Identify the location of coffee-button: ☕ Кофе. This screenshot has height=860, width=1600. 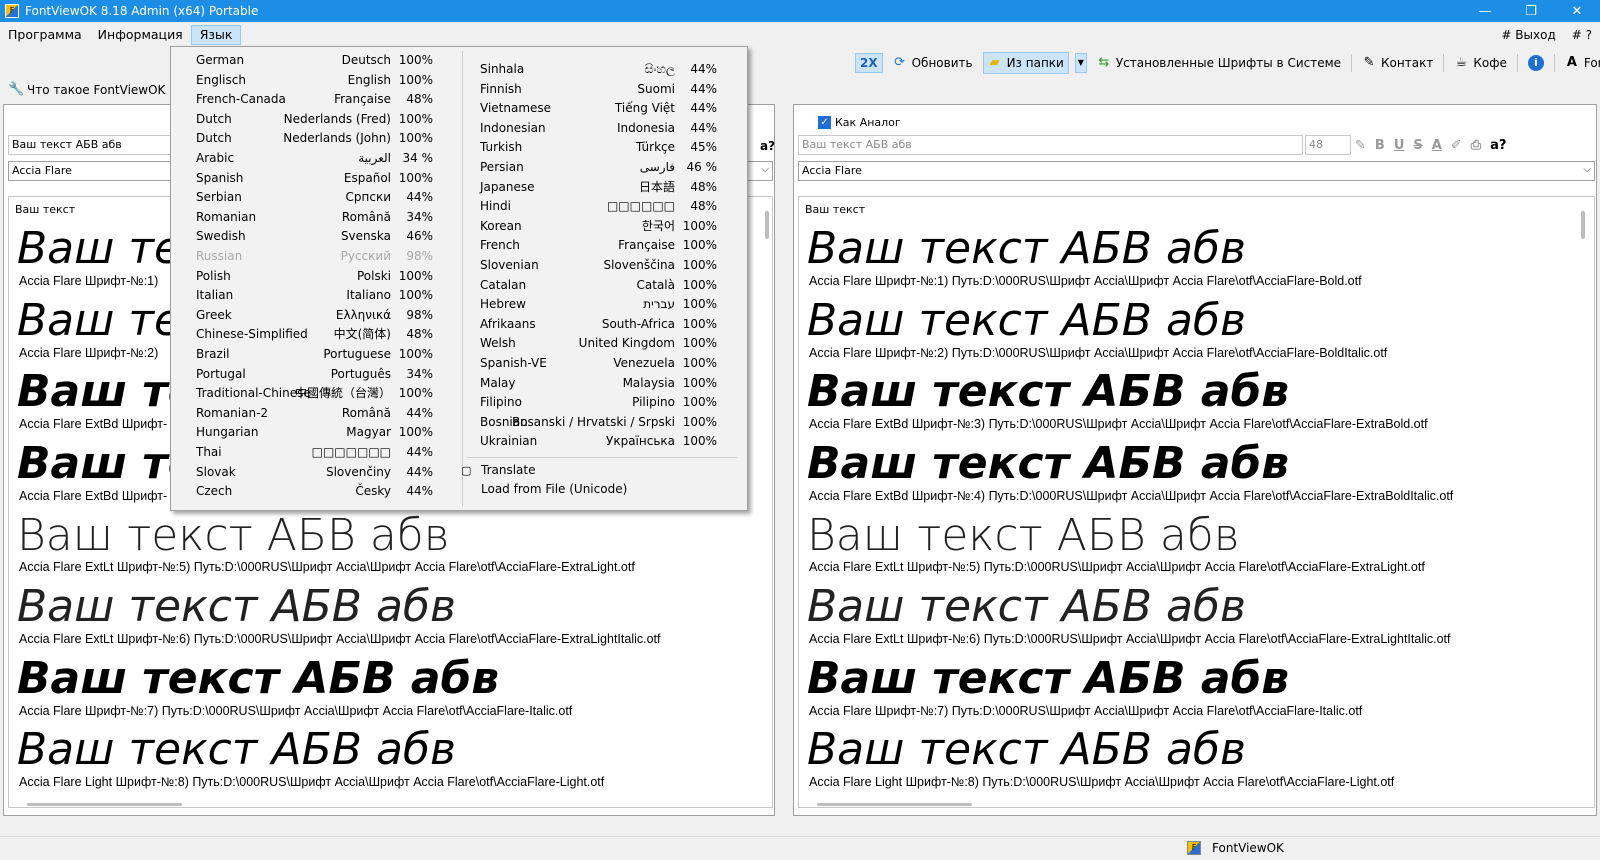
(1480, 63).